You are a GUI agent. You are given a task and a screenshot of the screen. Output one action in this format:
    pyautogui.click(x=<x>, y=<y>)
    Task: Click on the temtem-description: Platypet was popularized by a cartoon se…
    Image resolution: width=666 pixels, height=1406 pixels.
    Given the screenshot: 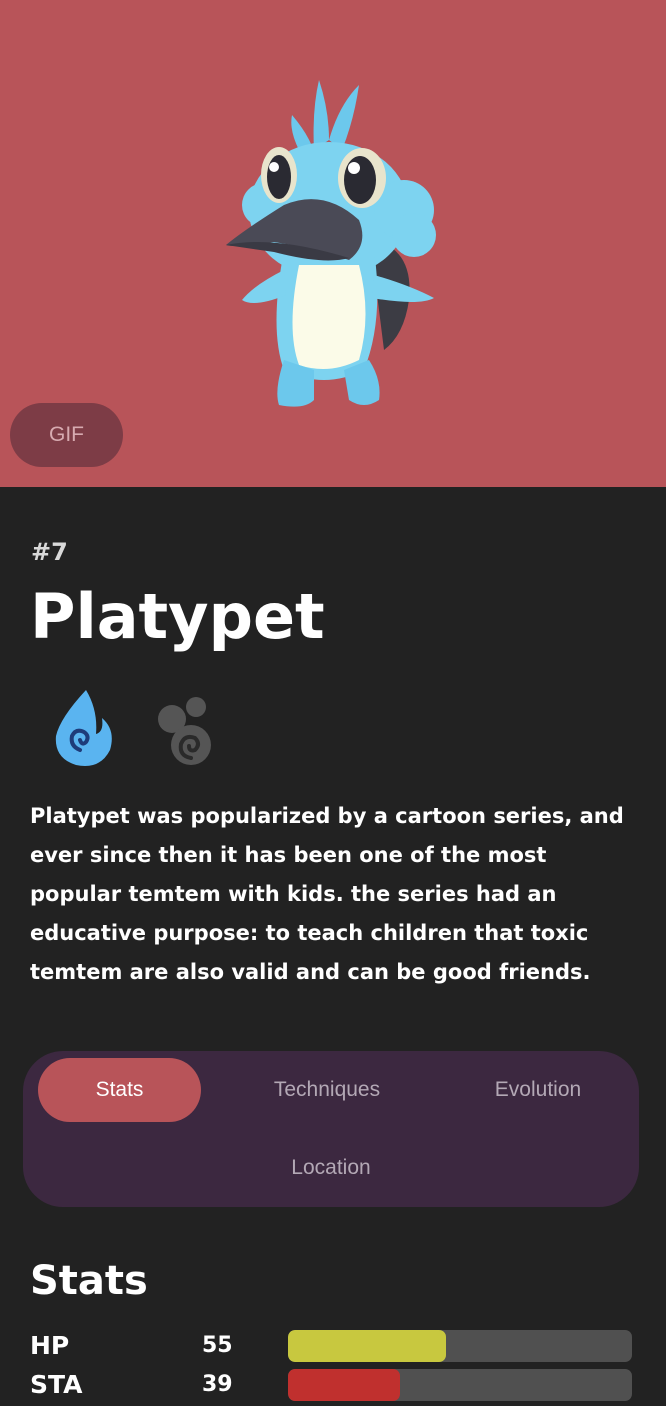 What is the action you would take?
    pyautogui.click(x=327, y=894)
    